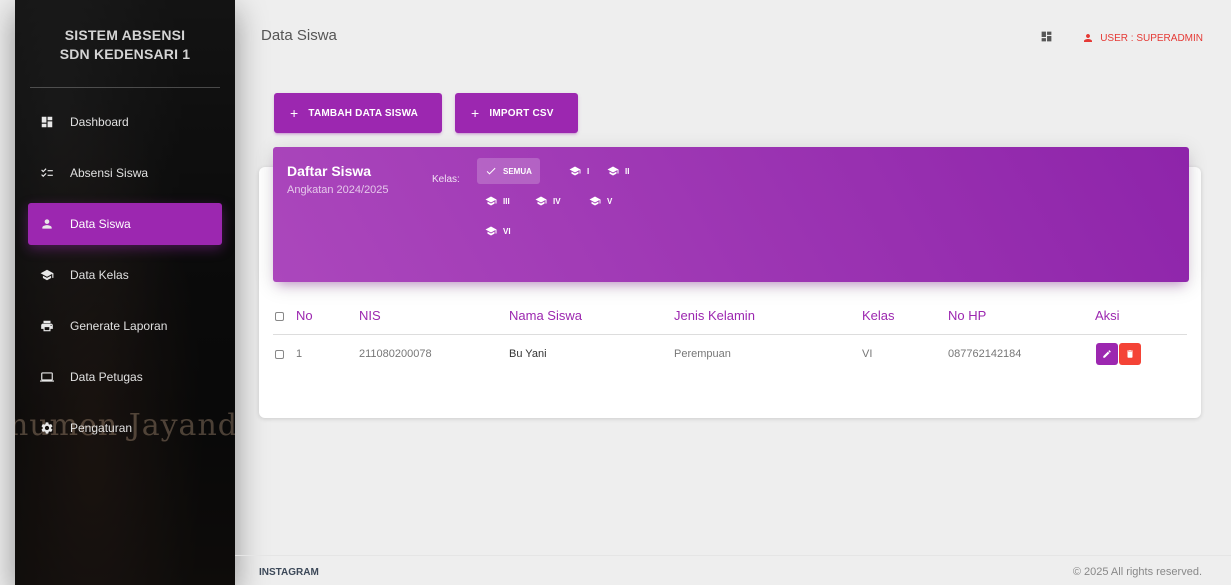 The width and height of the screenshot is (1231, 585). Describe the element at coordinates (905, 316) in the screenshot. I see `column-header-kelas: Kelas` at that location.